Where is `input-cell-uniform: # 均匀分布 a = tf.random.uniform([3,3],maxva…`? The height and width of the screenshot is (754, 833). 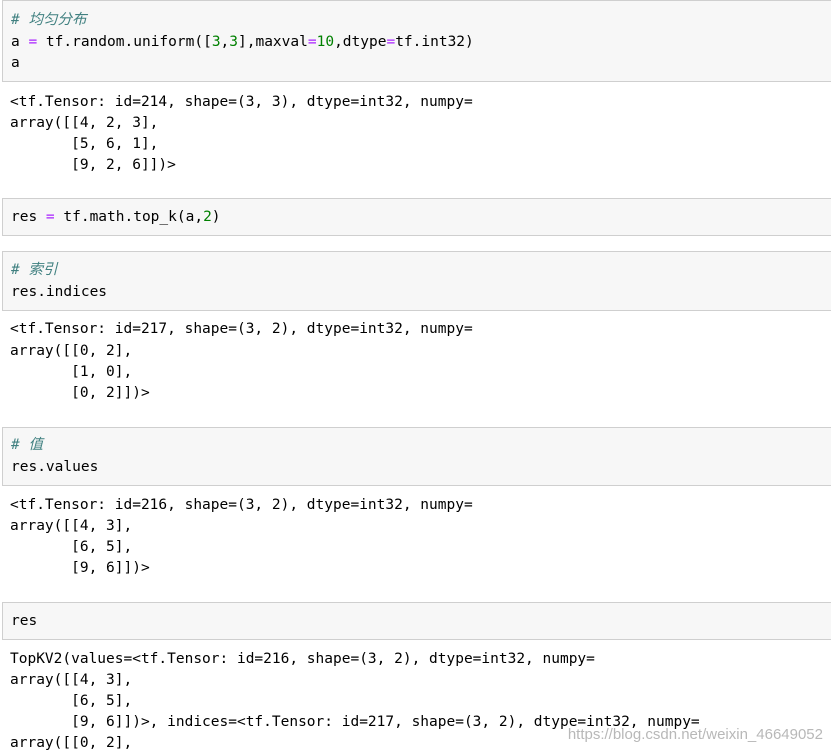
input-cell-uniform: # 均匀分布 a = tf.random.uniform([3,3],maxva… is located at coordinates (416, 41).